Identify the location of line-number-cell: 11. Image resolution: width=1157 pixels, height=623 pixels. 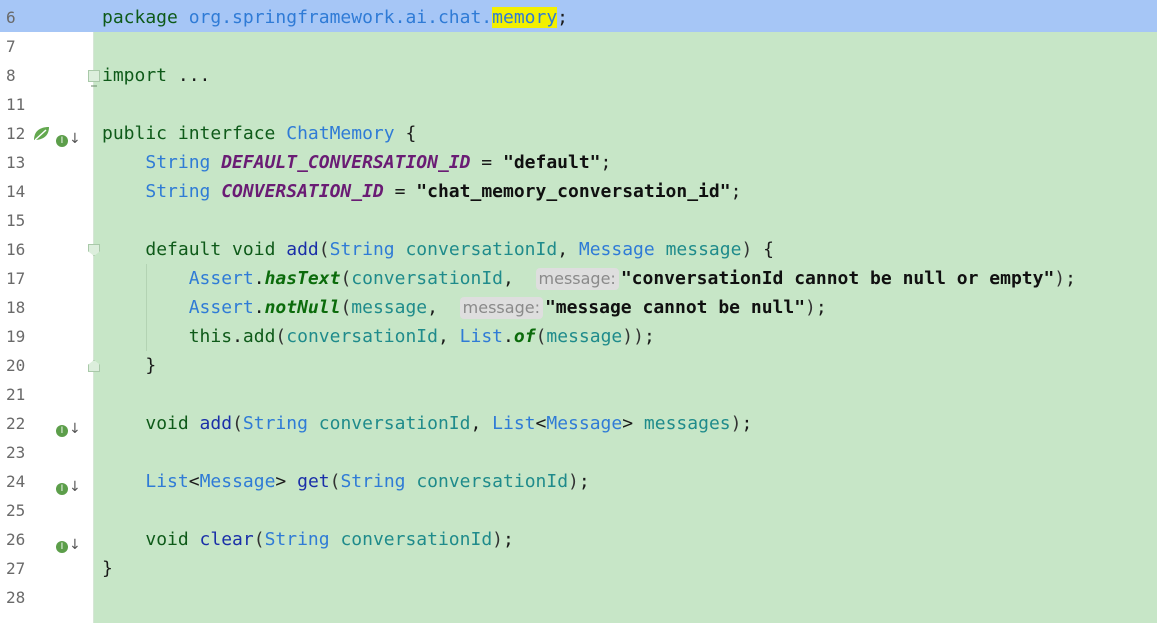
(46, 104).